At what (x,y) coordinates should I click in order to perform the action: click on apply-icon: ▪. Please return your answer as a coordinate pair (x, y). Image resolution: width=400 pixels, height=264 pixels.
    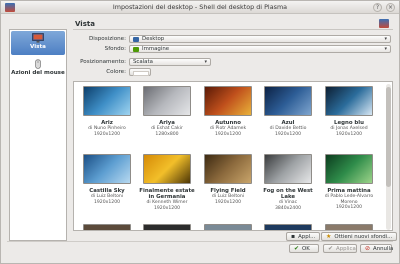
    Looking at the image, I should click on (293, 236).